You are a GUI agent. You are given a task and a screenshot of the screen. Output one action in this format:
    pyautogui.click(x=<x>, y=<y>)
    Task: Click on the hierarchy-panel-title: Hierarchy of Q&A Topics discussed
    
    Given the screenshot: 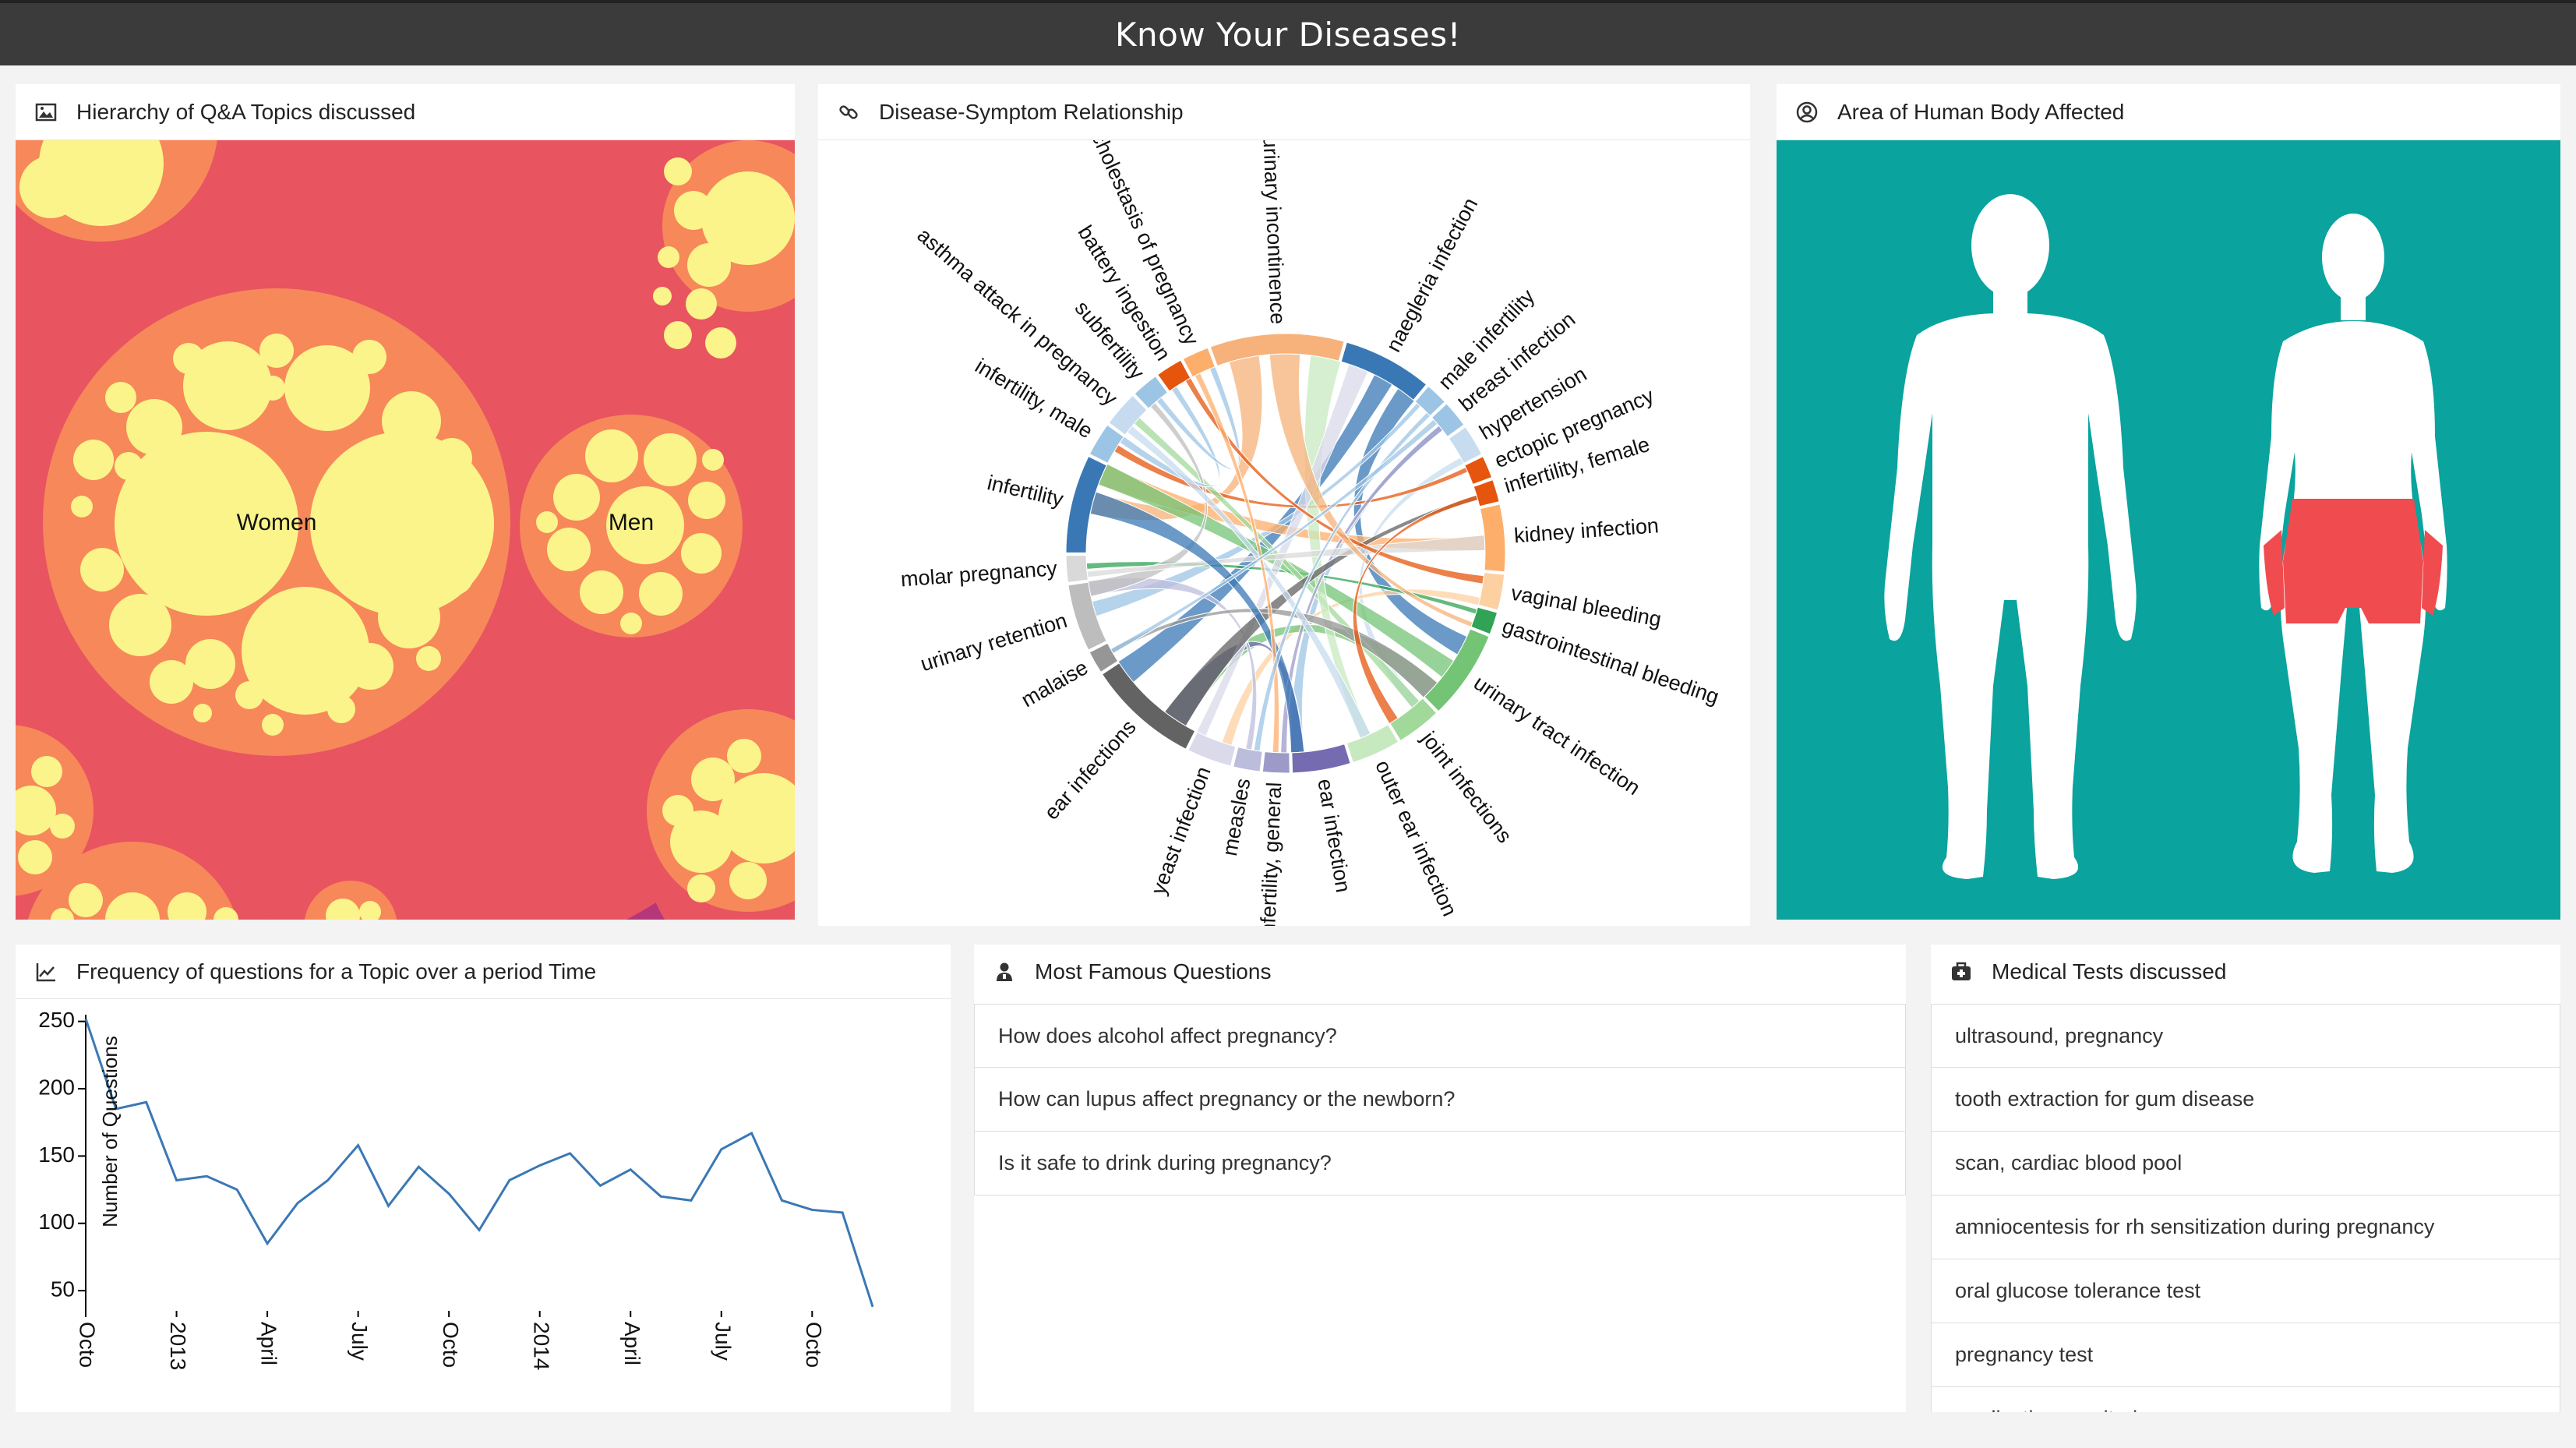 What is the action you would take?
    pyautogui.click(x=246, y=111)
    